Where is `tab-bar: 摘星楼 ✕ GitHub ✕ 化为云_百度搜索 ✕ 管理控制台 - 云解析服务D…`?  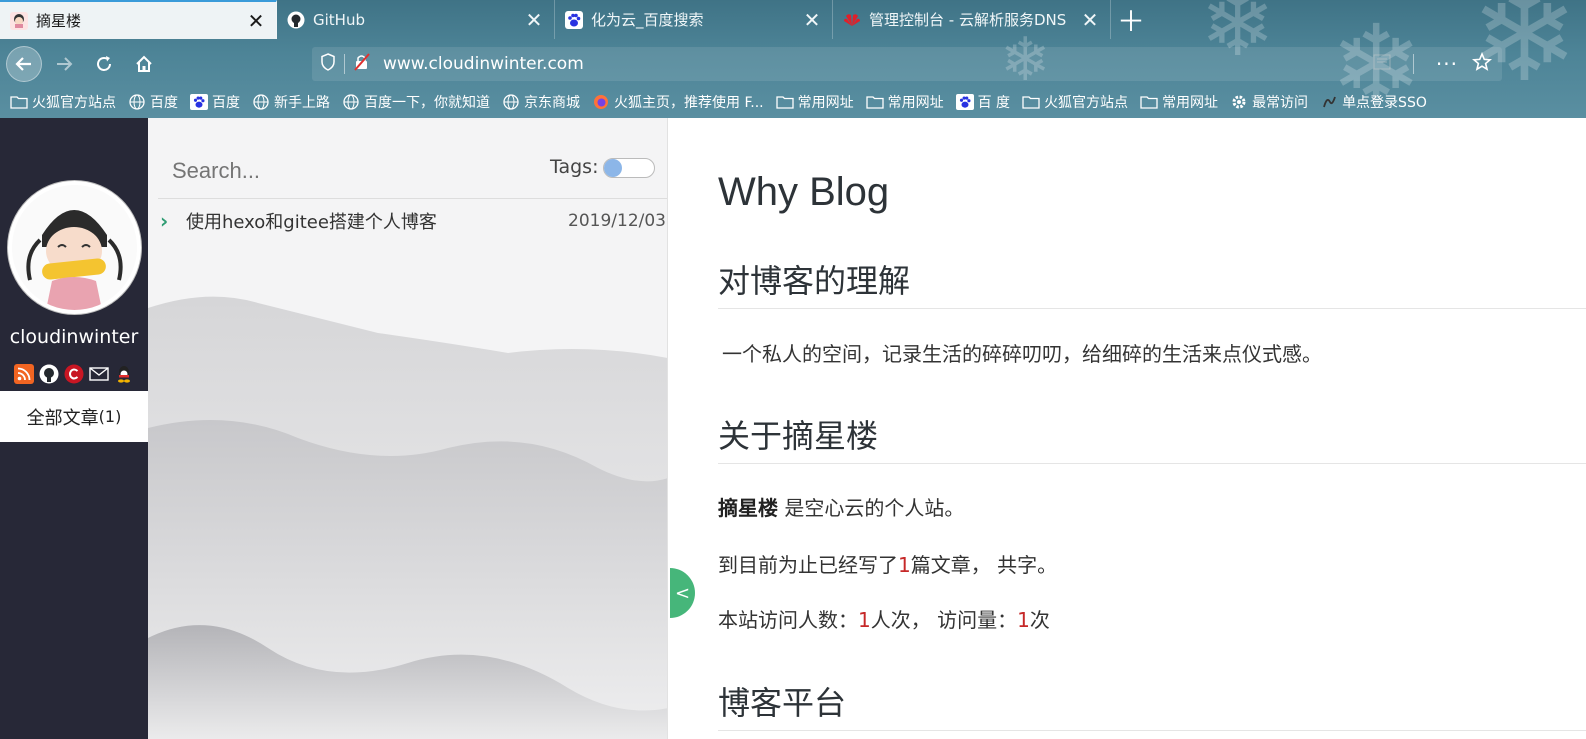
tab-bar: 摘星楼 ✕ GitHub ✕ 化为云_百度搜索 ✕ 管理控制台 - 云解析服务D… is located at coordinates (793, 19).